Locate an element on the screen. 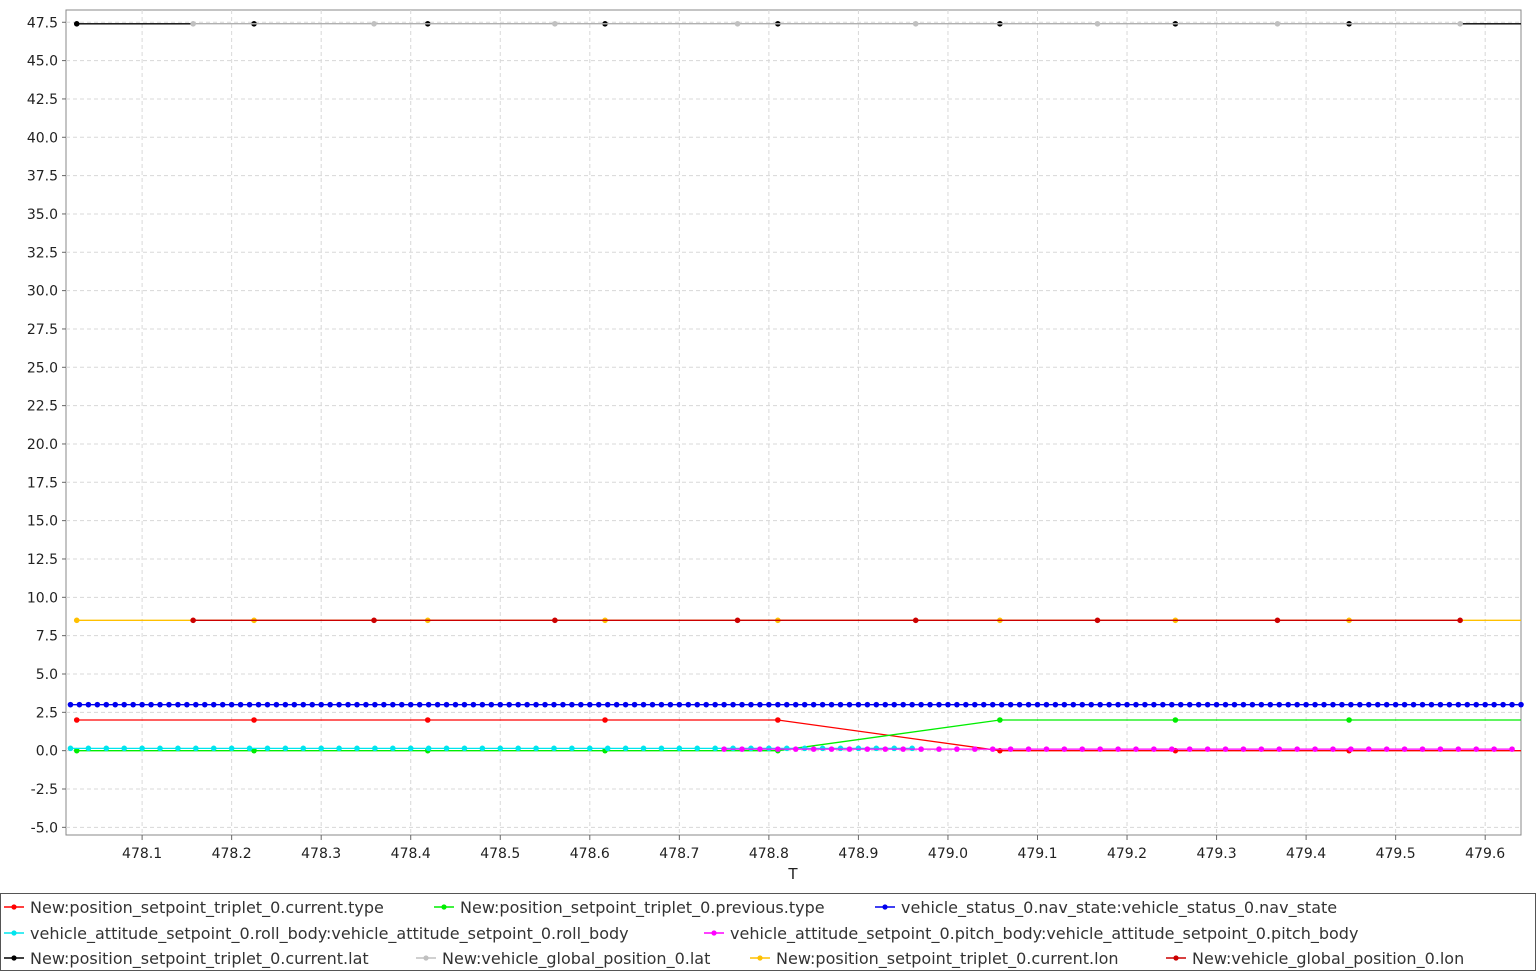 The image size is (1539, 971). legend-label: New:vehicle_global_position_0.lon is located at coordinates (1328, 959).